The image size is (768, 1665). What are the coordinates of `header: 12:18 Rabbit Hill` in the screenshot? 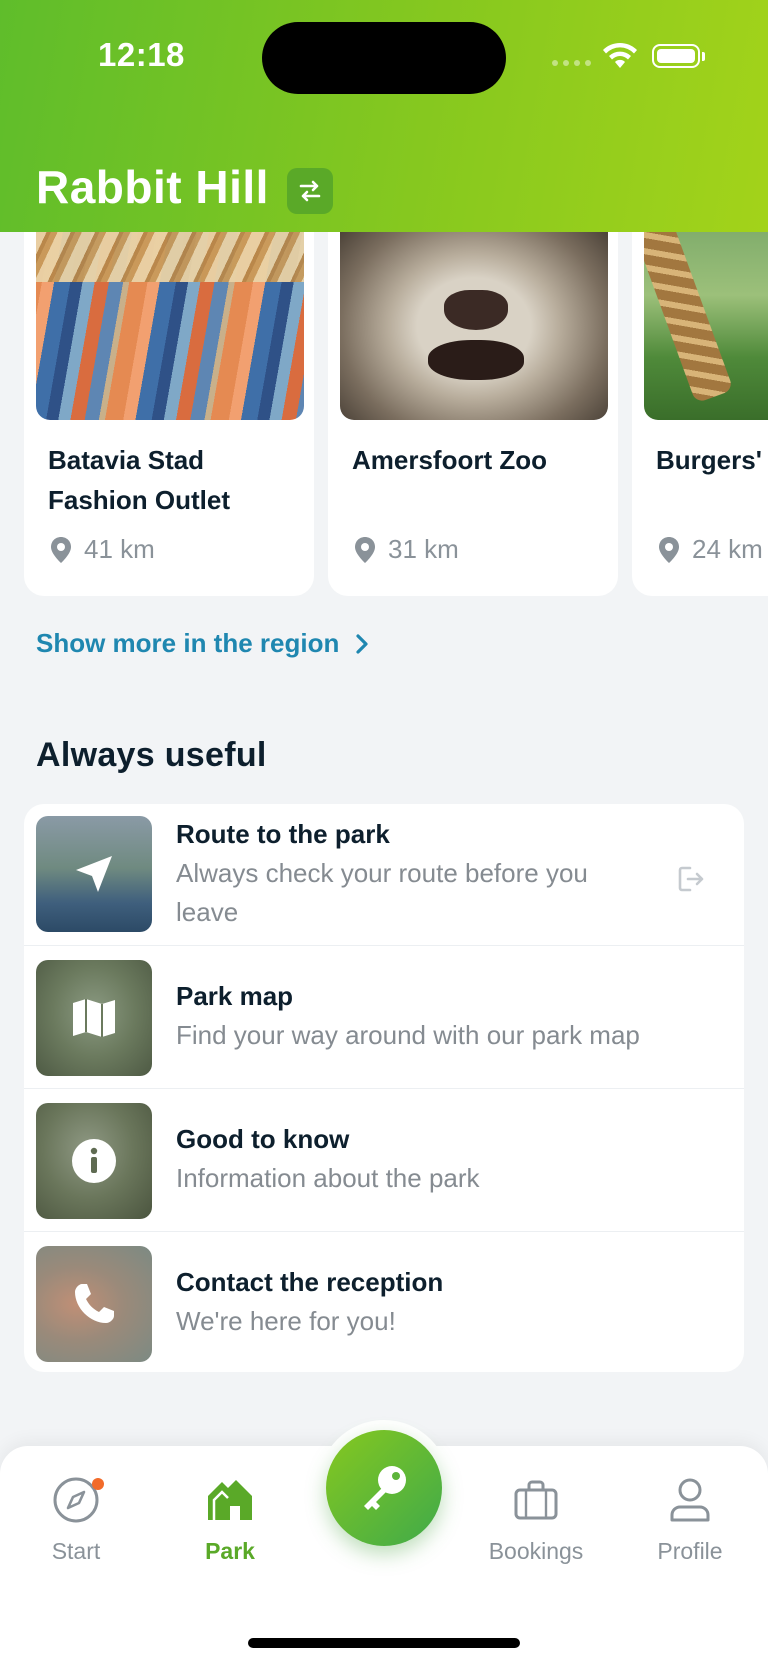 It's located at (384, 116).